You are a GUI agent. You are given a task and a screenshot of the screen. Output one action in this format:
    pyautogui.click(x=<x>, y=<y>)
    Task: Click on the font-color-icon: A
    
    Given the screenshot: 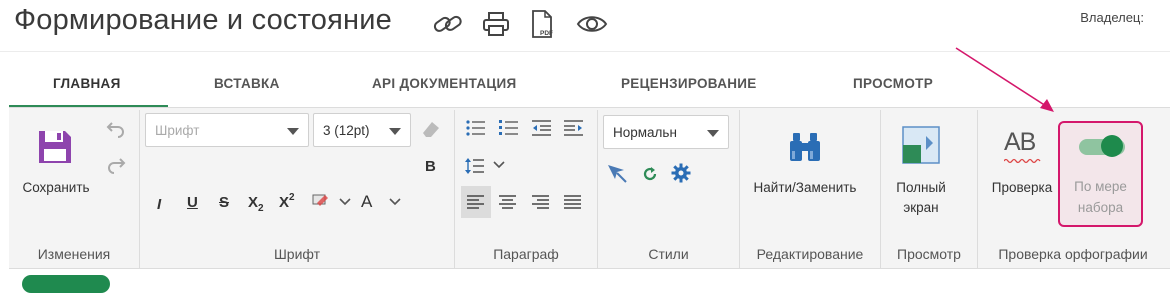 What is the action you would take?
    pyautogui.click(x=367, y=201)
    